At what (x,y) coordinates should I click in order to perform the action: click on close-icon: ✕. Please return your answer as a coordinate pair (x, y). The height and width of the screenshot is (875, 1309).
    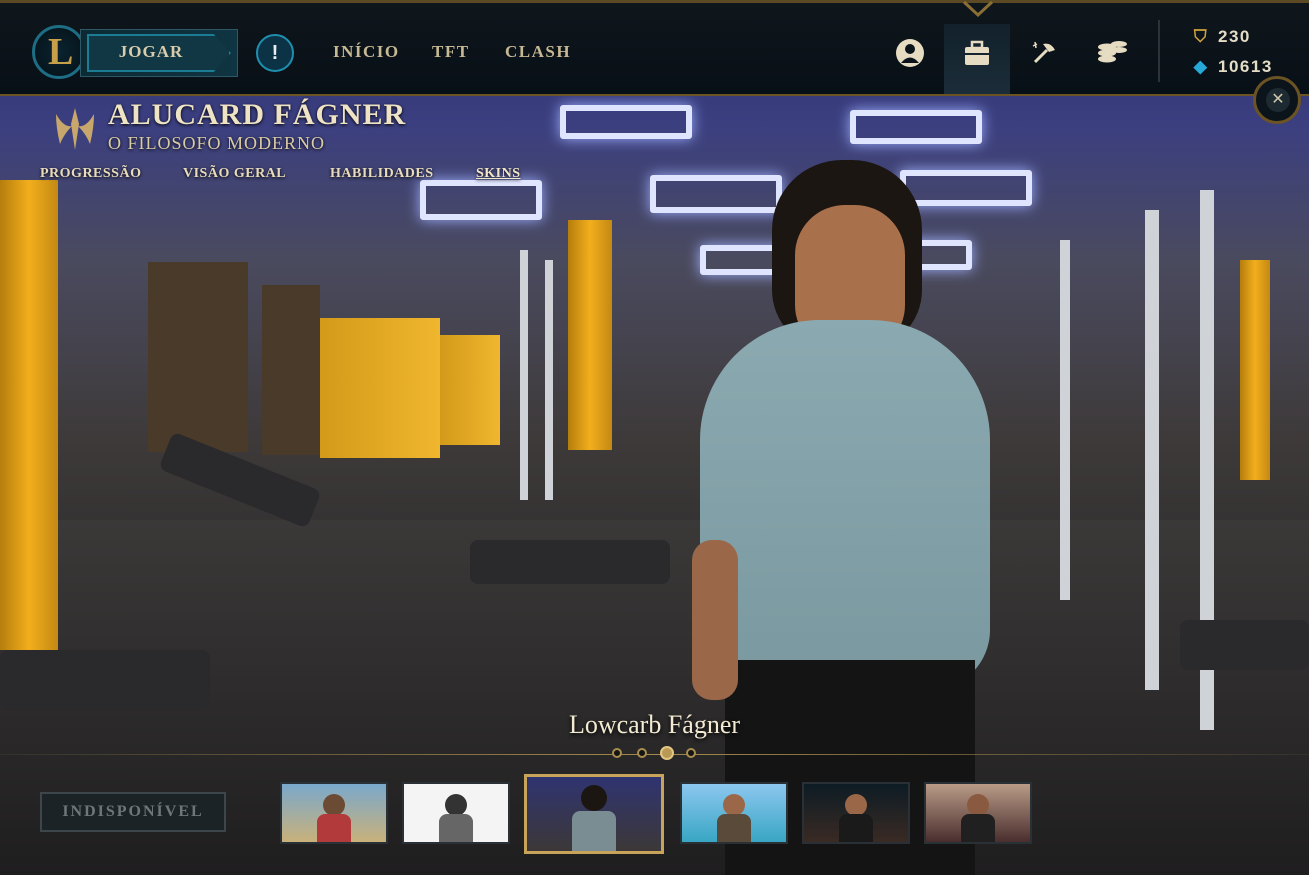
    Looking at the image, I should click on (1278, 100).